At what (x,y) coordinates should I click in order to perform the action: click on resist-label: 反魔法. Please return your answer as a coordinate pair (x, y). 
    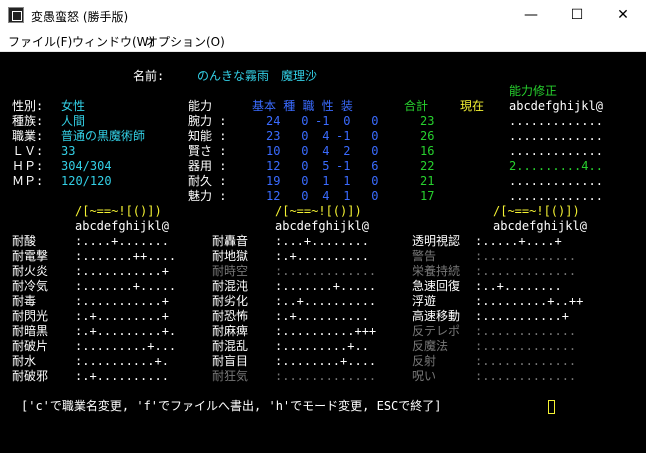
    Looking at the image, I should click on (430, 346).